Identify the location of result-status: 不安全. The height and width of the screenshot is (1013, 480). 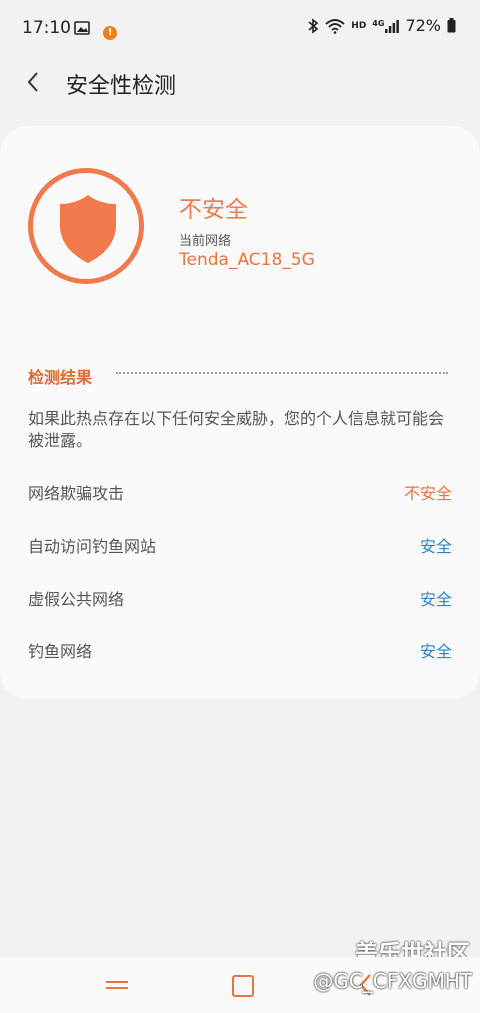
(427, 493).